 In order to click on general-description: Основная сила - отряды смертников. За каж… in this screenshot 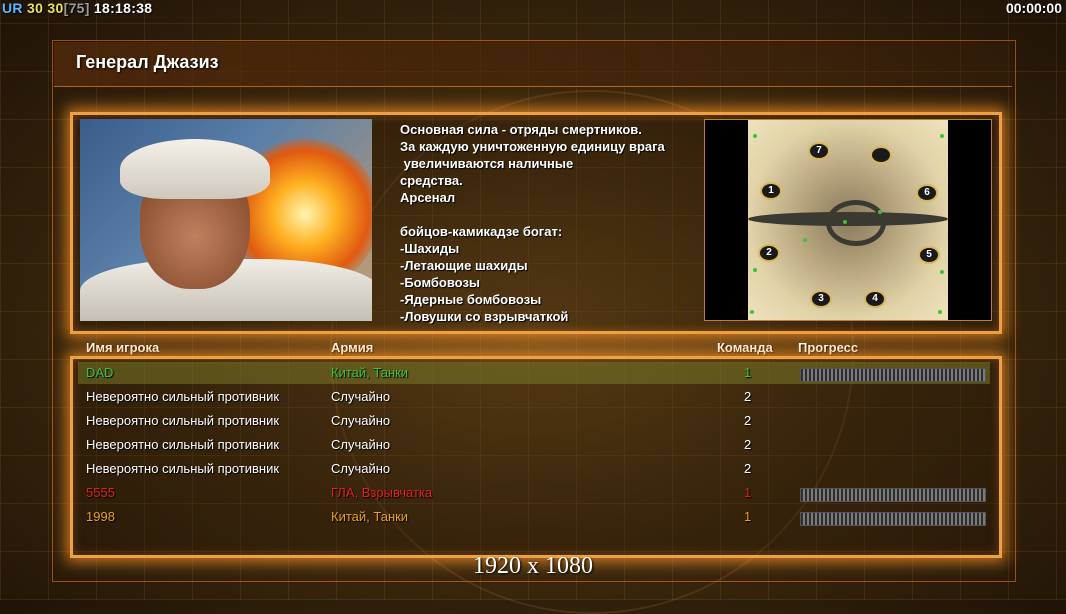, I will do `click(550, 223)`.